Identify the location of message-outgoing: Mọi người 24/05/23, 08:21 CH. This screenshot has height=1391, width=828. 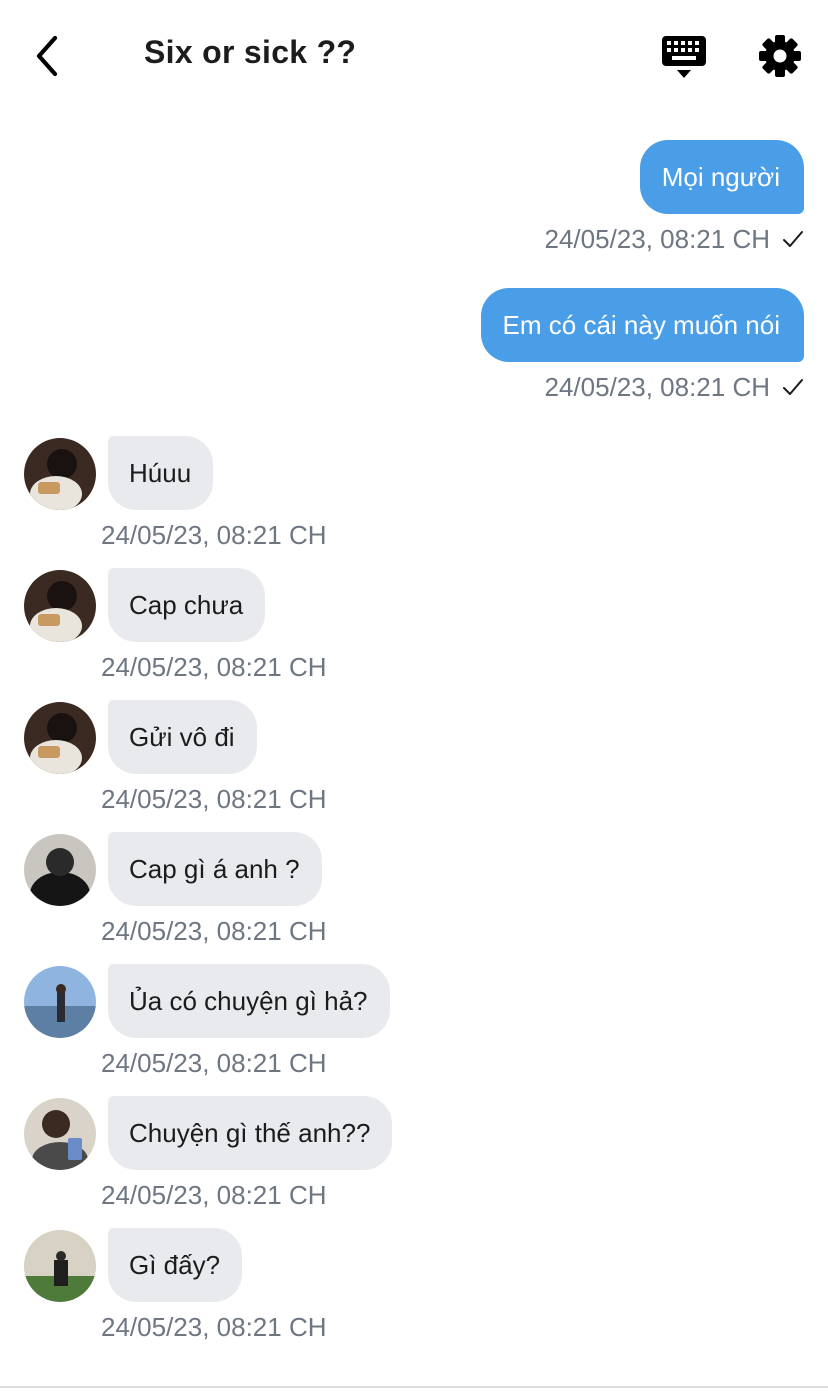
(675, 197).